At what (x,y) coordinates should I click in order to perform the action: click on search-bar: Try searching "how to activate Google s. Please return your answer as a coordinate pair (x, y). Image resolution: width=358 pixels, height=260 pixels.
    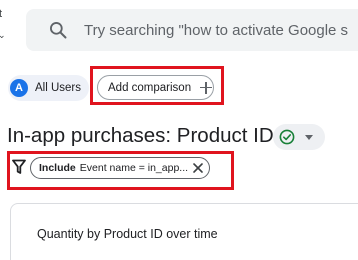
    Looking at the image, I should click on (192, 30).